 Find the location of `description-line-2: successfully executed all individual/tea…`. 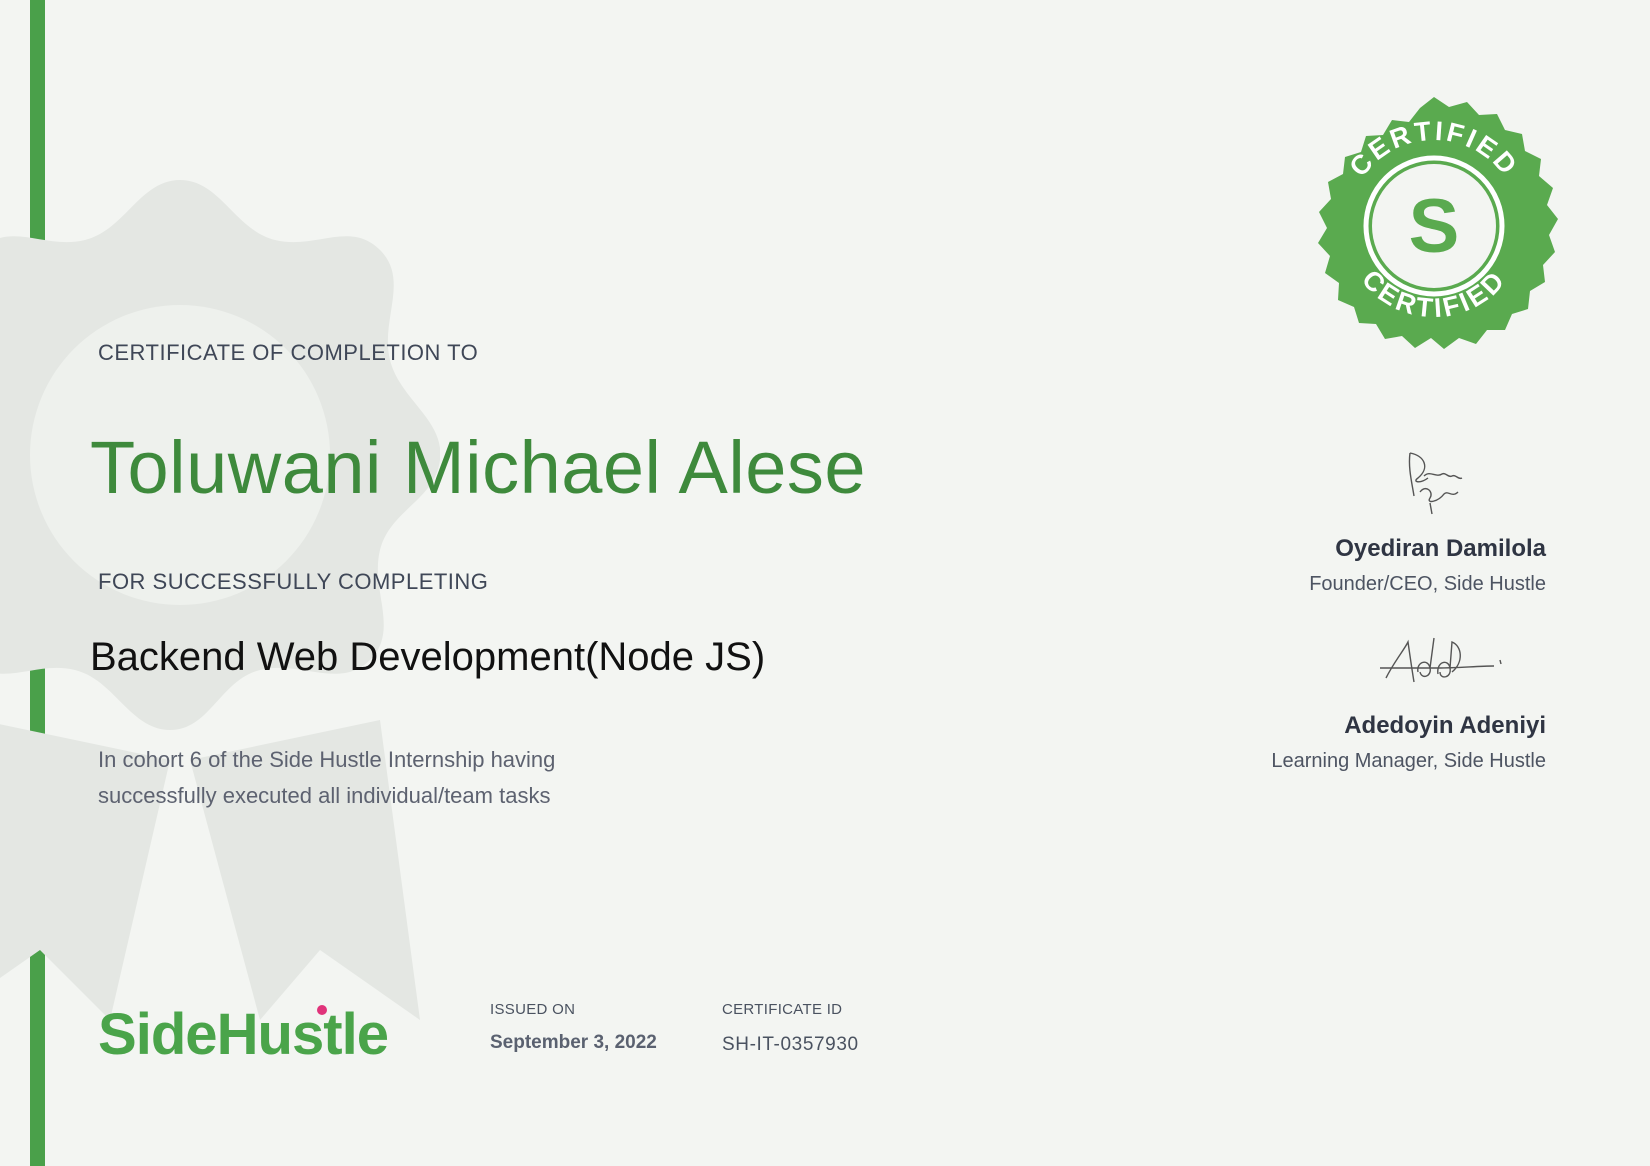

description-line-2: successfully executed all individual/tea… is located at coordinates (324, 795).